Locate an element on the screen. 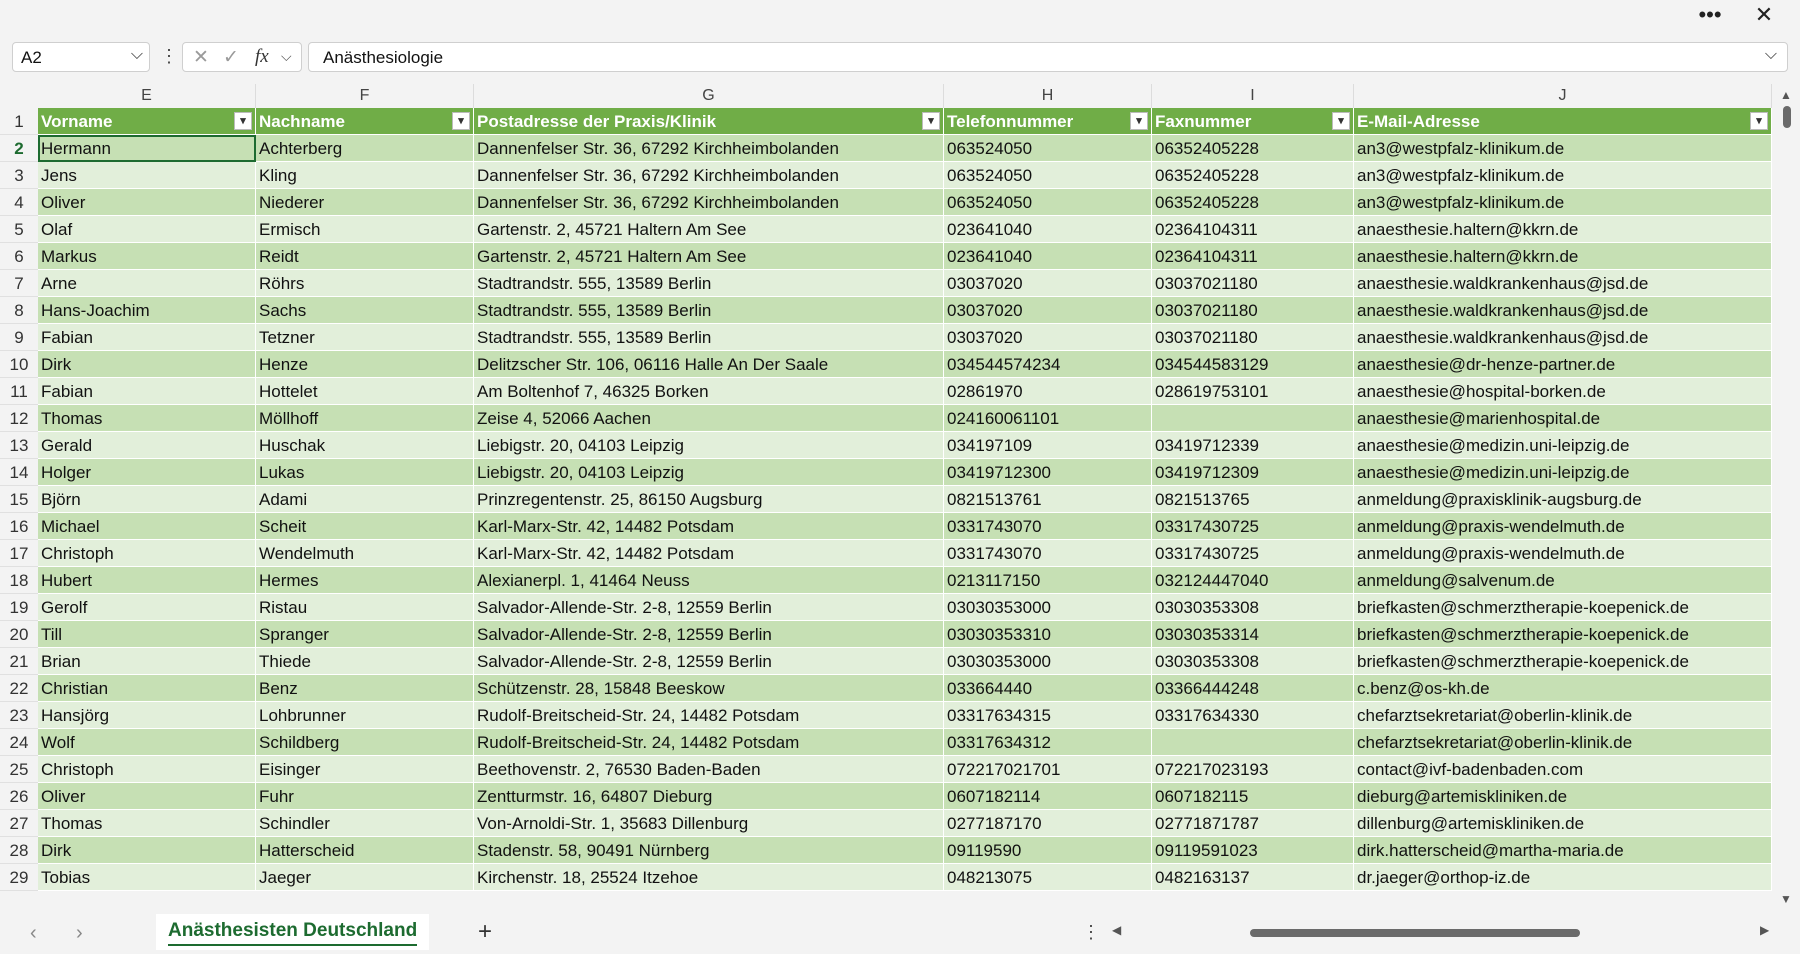 The image size is (1800, 954). header-cell: Faxnummer ▾ is located at coordinates (1253, 121).